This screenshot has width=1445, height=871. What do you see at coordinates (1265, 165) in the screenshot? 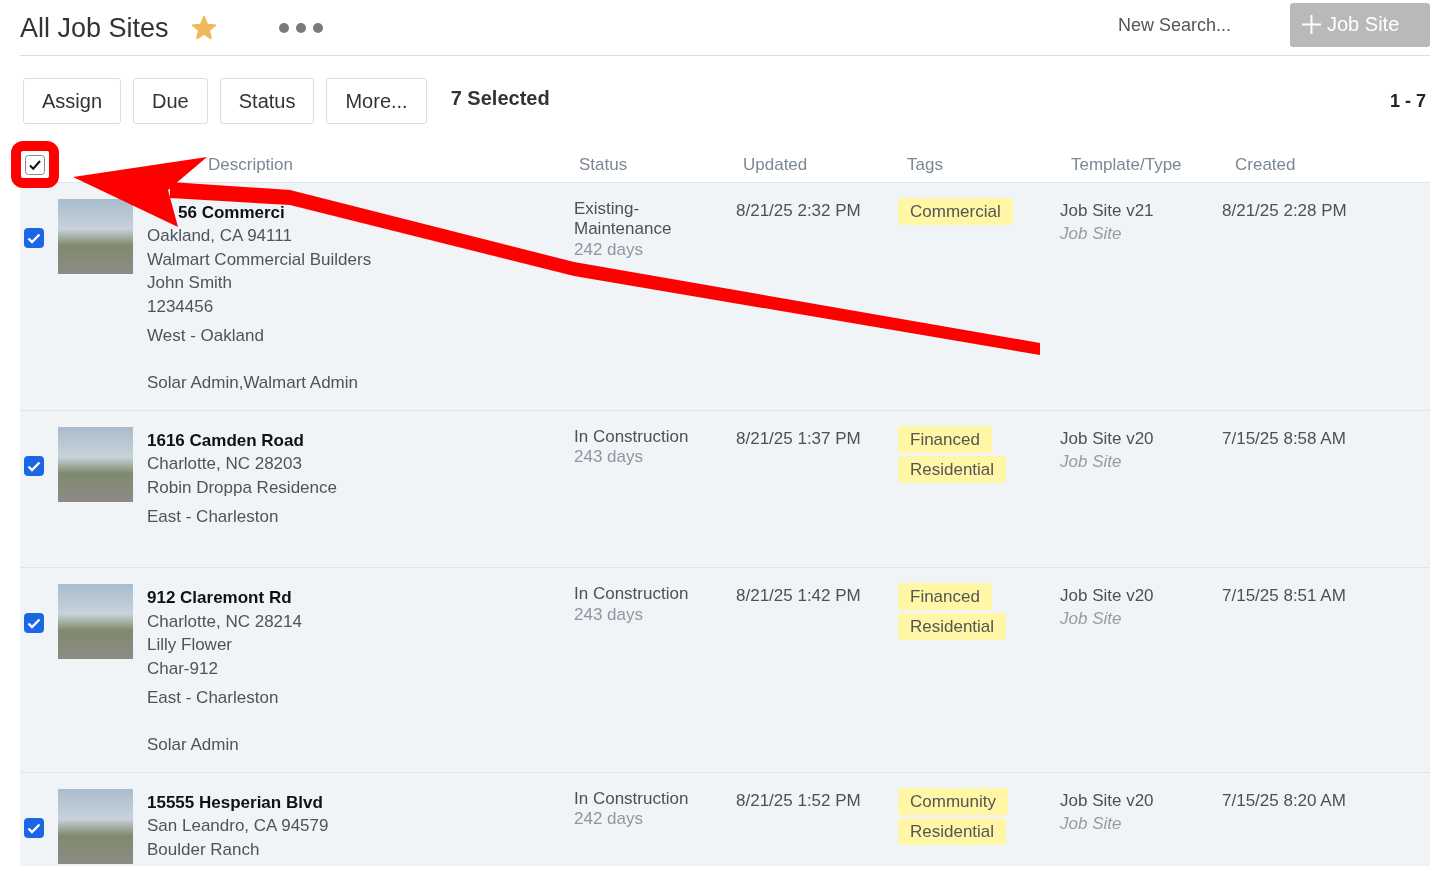
I see `column-header: Created` at bounding box center [1265, 165].